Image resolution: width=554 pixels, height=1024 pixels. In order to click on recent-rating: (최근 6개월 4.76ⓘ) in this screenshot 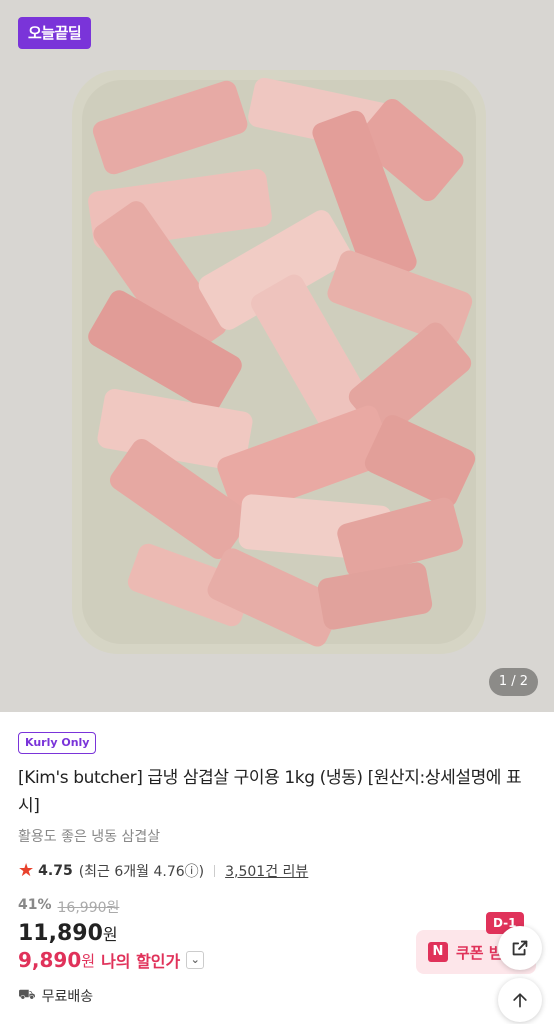, I will do `click(141, 871)`.